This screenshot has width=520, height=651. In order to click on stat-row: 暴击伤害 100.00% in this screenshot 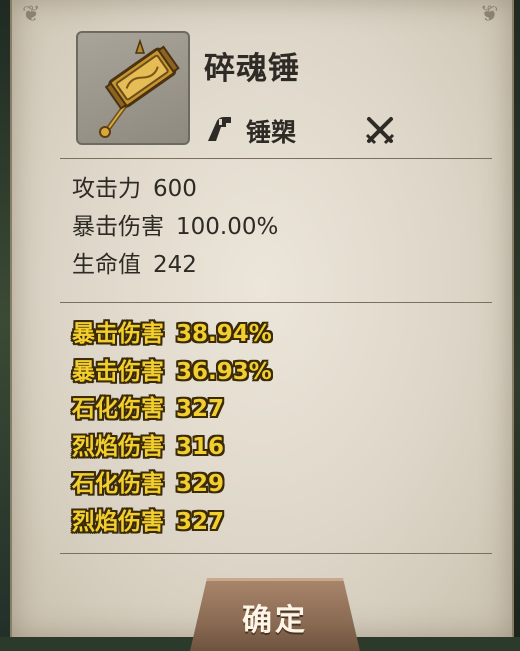, I will do `click(282, 227)`.